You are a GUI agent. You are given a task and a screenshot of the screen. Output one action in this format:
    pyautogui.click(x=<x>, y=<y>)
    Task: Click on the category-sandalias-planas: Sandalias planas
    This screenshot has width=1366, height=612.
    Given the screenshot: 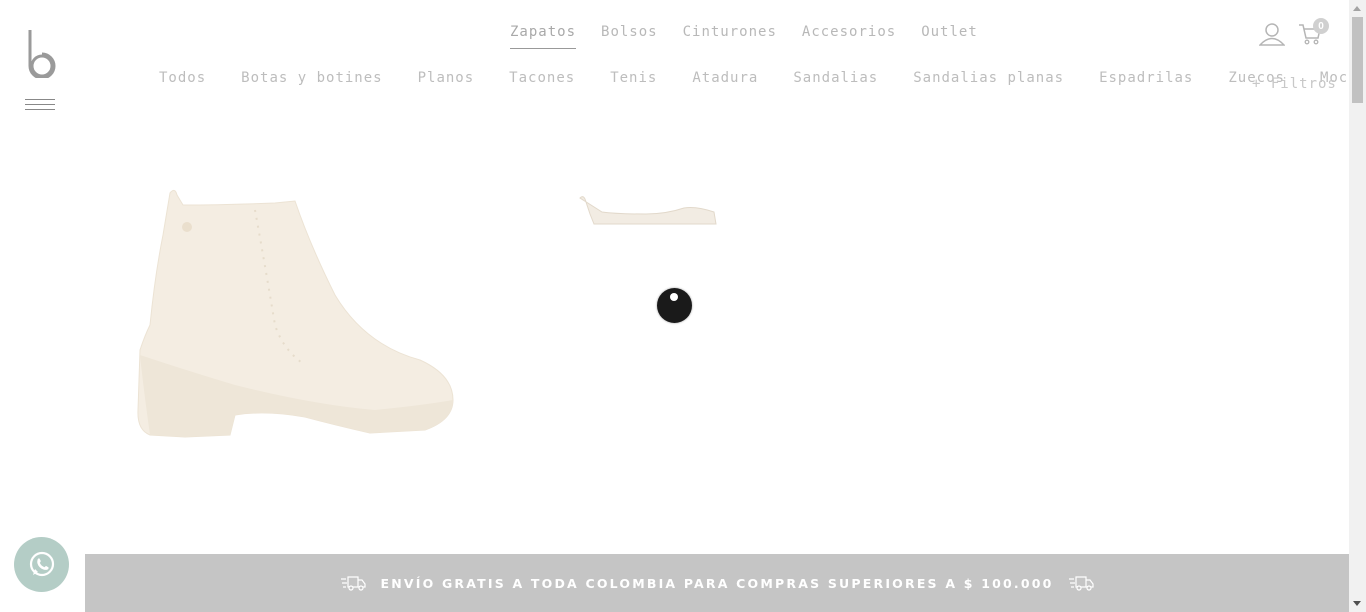 What is the action you would take?
    pyautogui.click(x=988, y=78)
    